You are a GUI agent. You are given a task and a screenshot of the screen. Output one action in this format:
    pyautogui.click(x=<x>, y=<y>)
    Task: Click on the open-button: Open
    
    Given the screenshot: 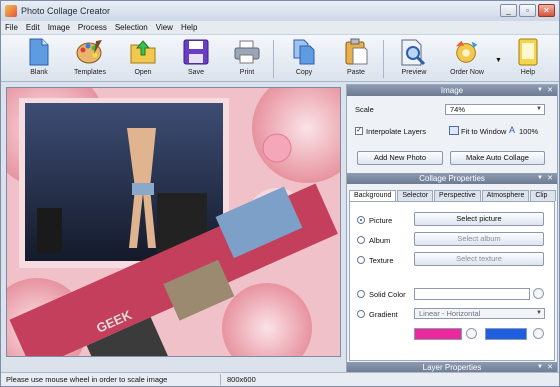 What is the action you would take?
    pyautogui.click(x=143, y=59)
    